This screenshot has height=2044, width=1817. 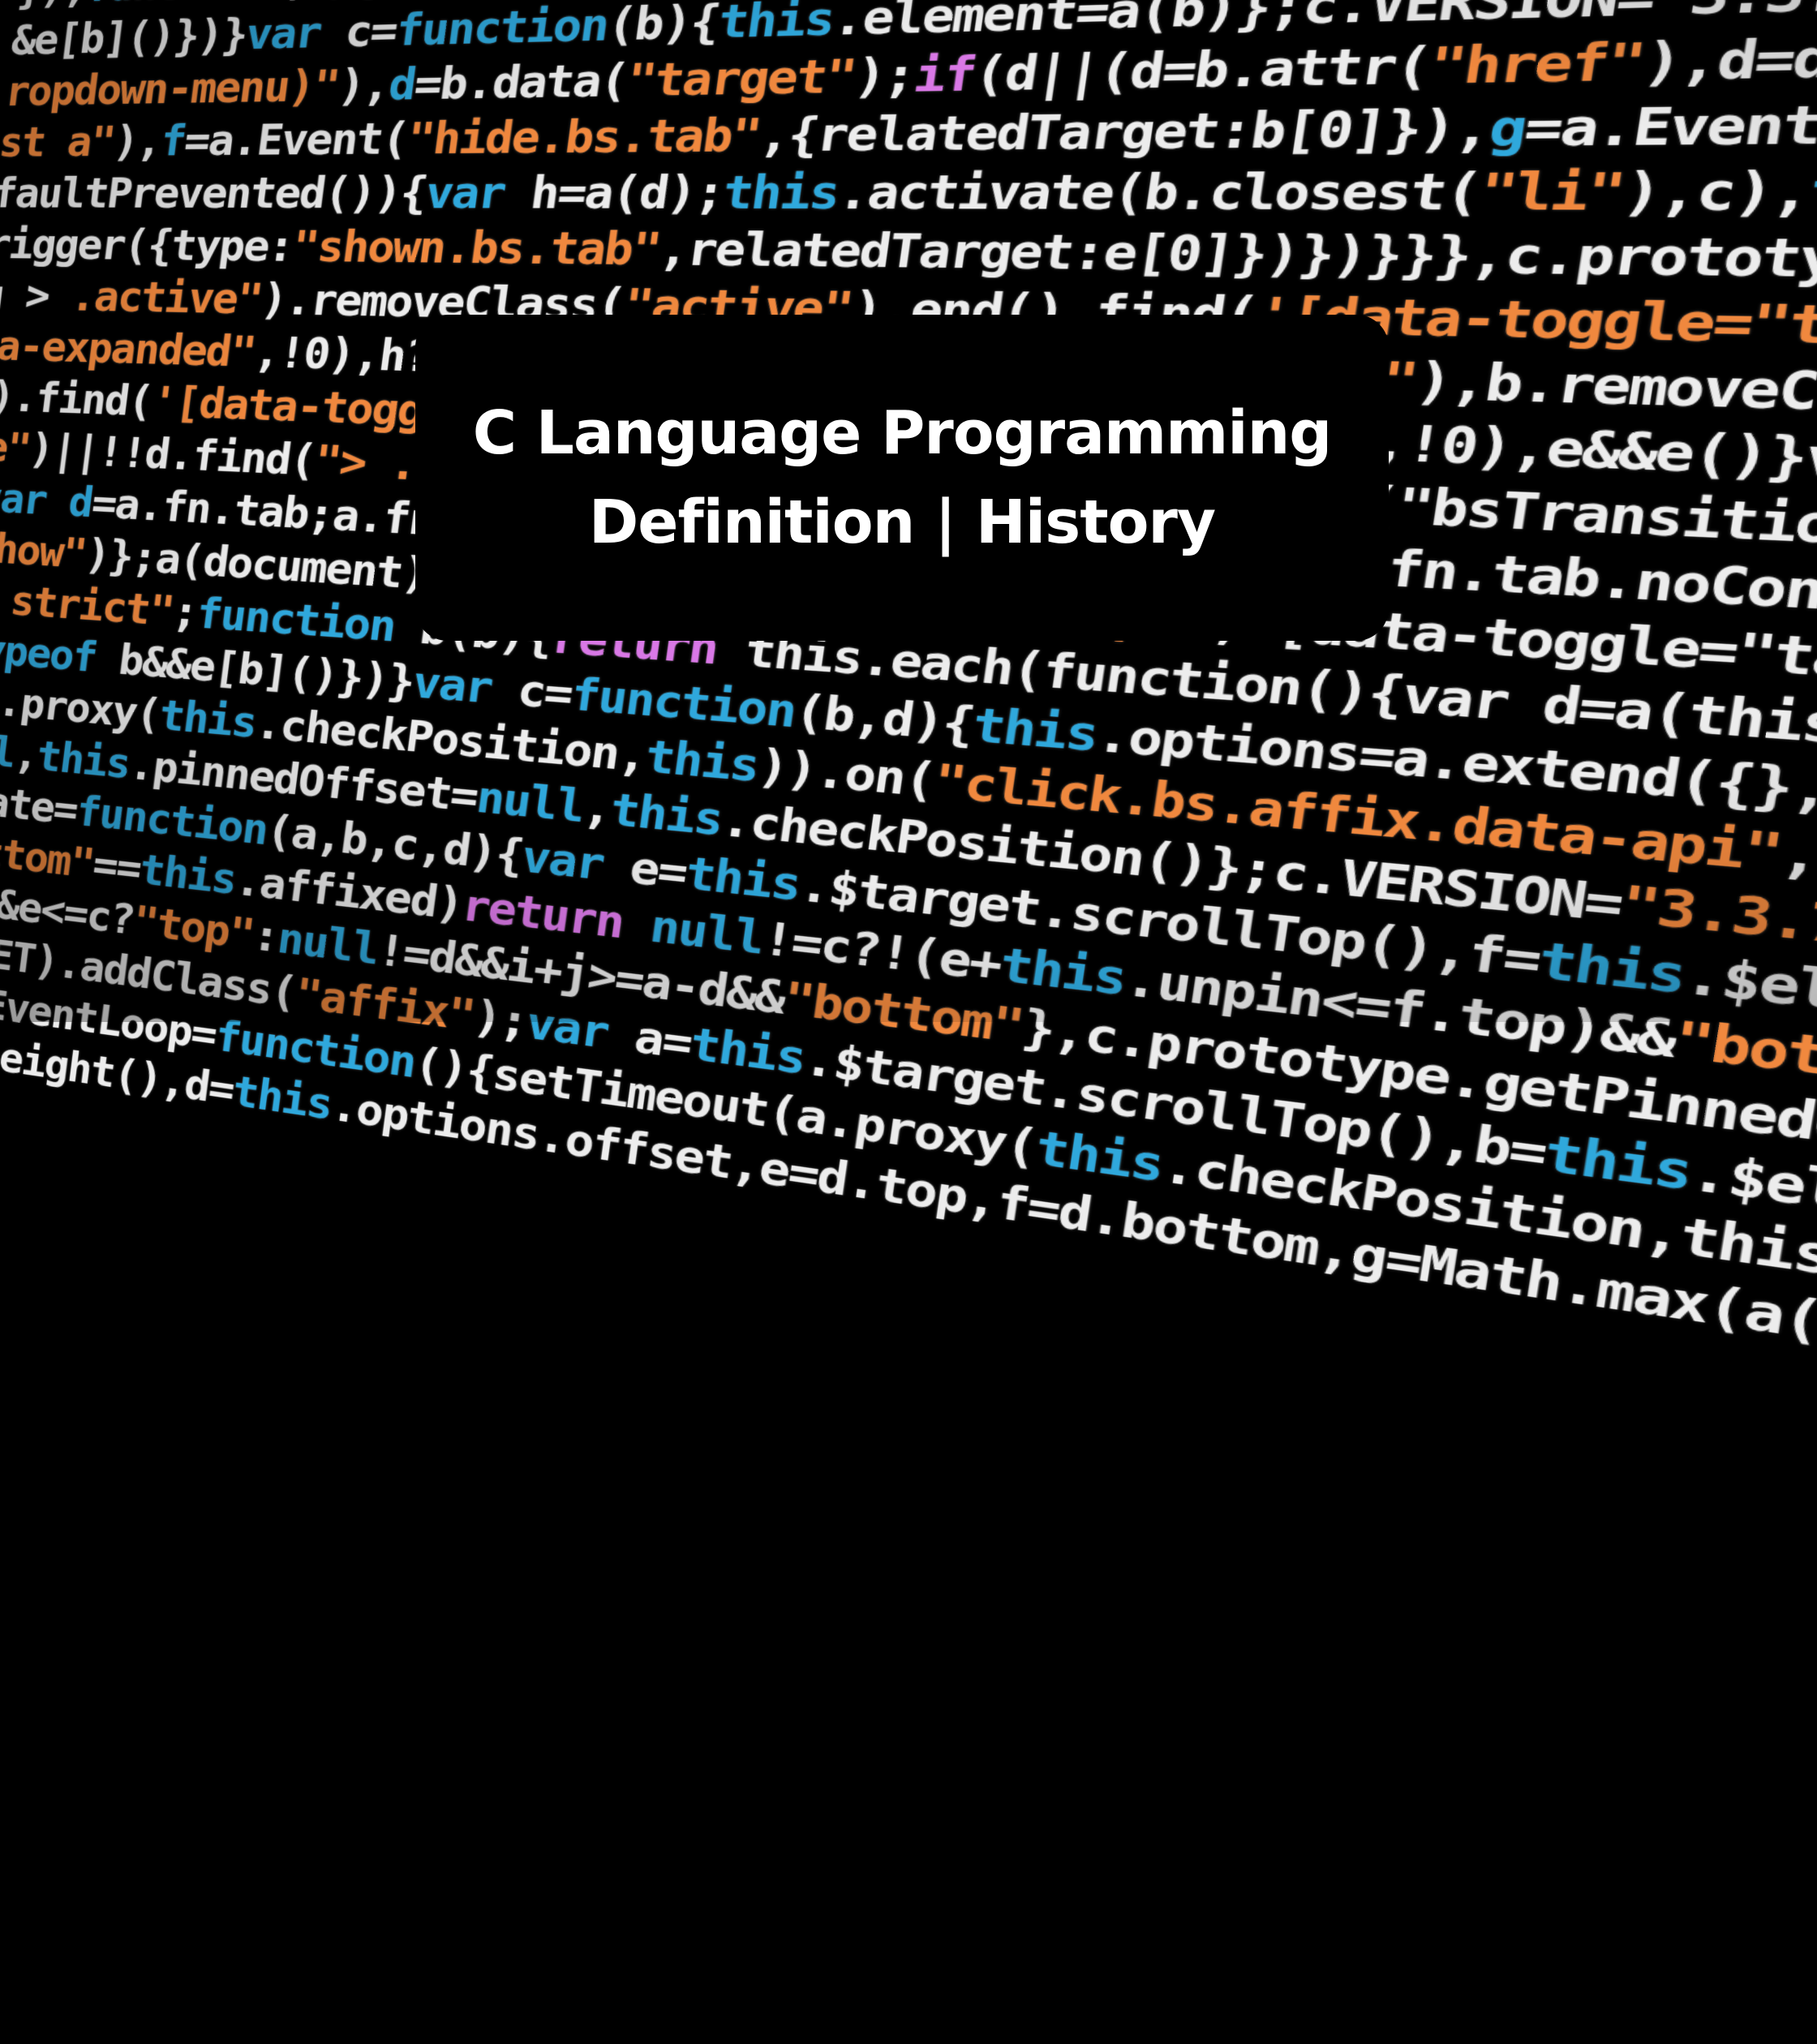 I want to click on code-token-plain: u >, so click(x=26, y=295).